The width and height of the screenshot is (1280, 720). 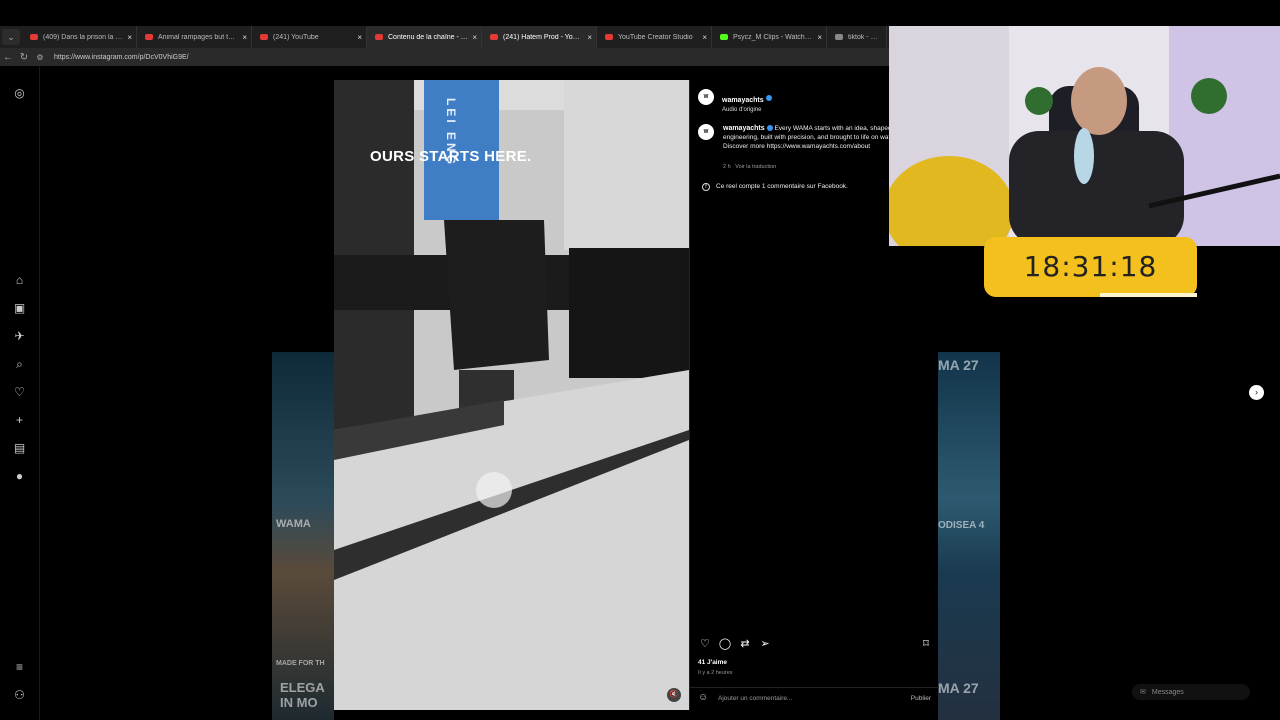 I want to click on tab-title: YouTube Creator Studio, so click(x=655, y=37).